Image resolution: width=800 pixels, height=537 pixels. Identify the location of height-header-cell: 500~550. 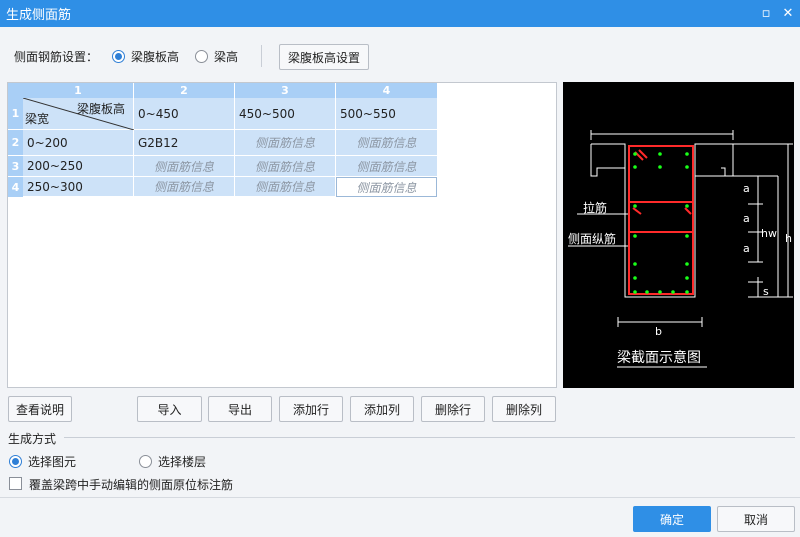
(386, 114).